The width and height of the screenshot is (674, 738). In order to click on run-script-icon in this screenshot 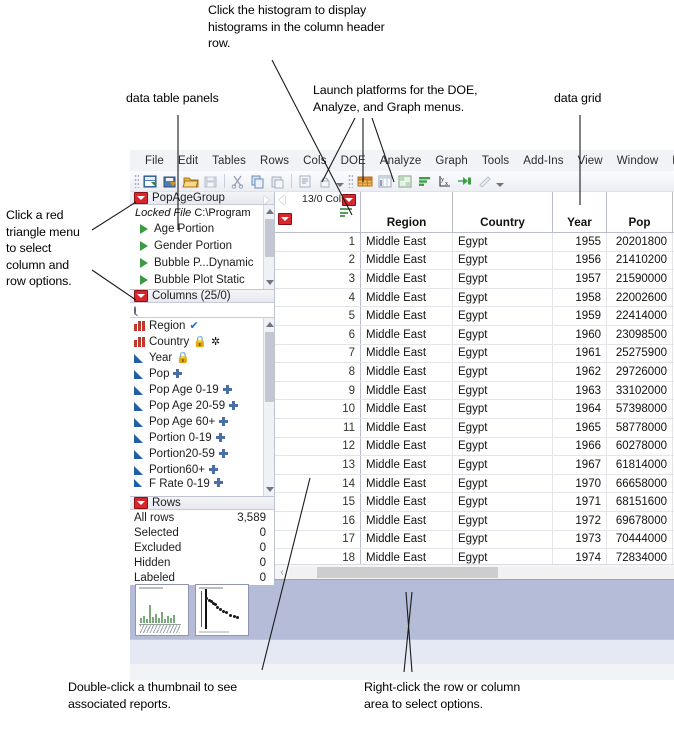, I will do `click(465, 181)`.